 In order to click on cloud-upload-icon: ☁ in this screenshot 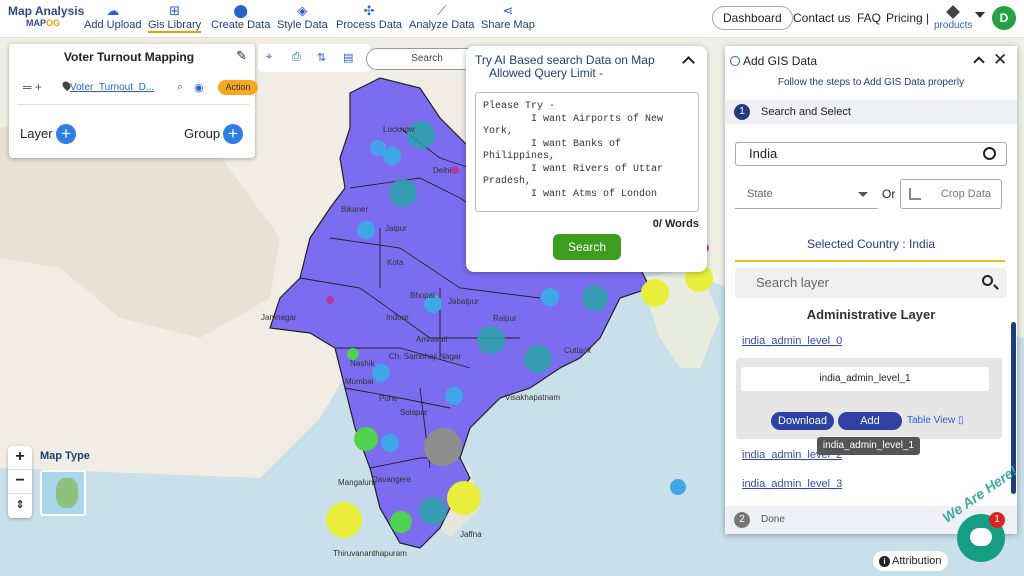, I will do `click(113, 10)`.